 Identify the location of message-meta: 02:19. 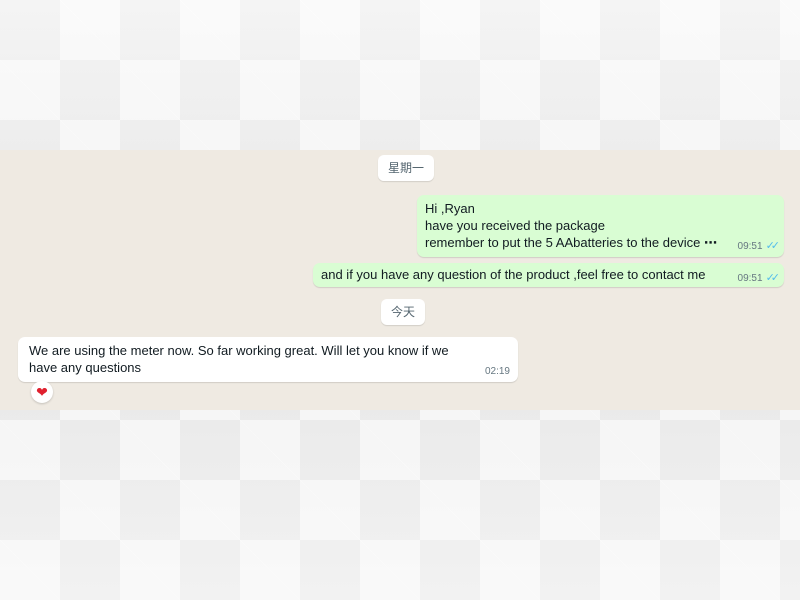
(497, 371).